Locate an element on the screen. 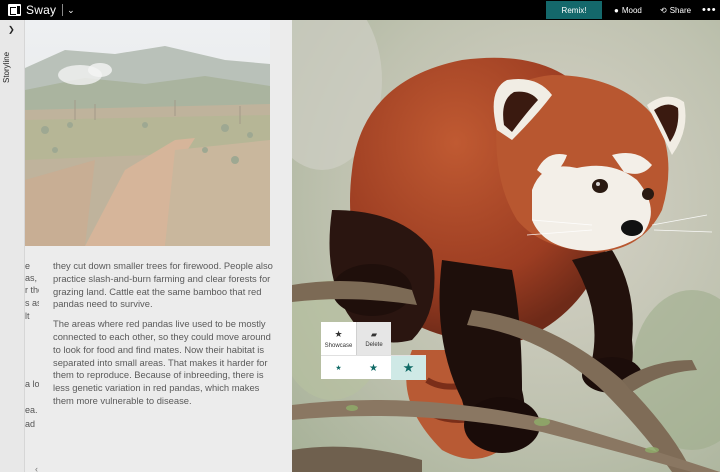 This screenshot has width=720, height=472. mood-label: Mood is located at coordinates (631, 10).